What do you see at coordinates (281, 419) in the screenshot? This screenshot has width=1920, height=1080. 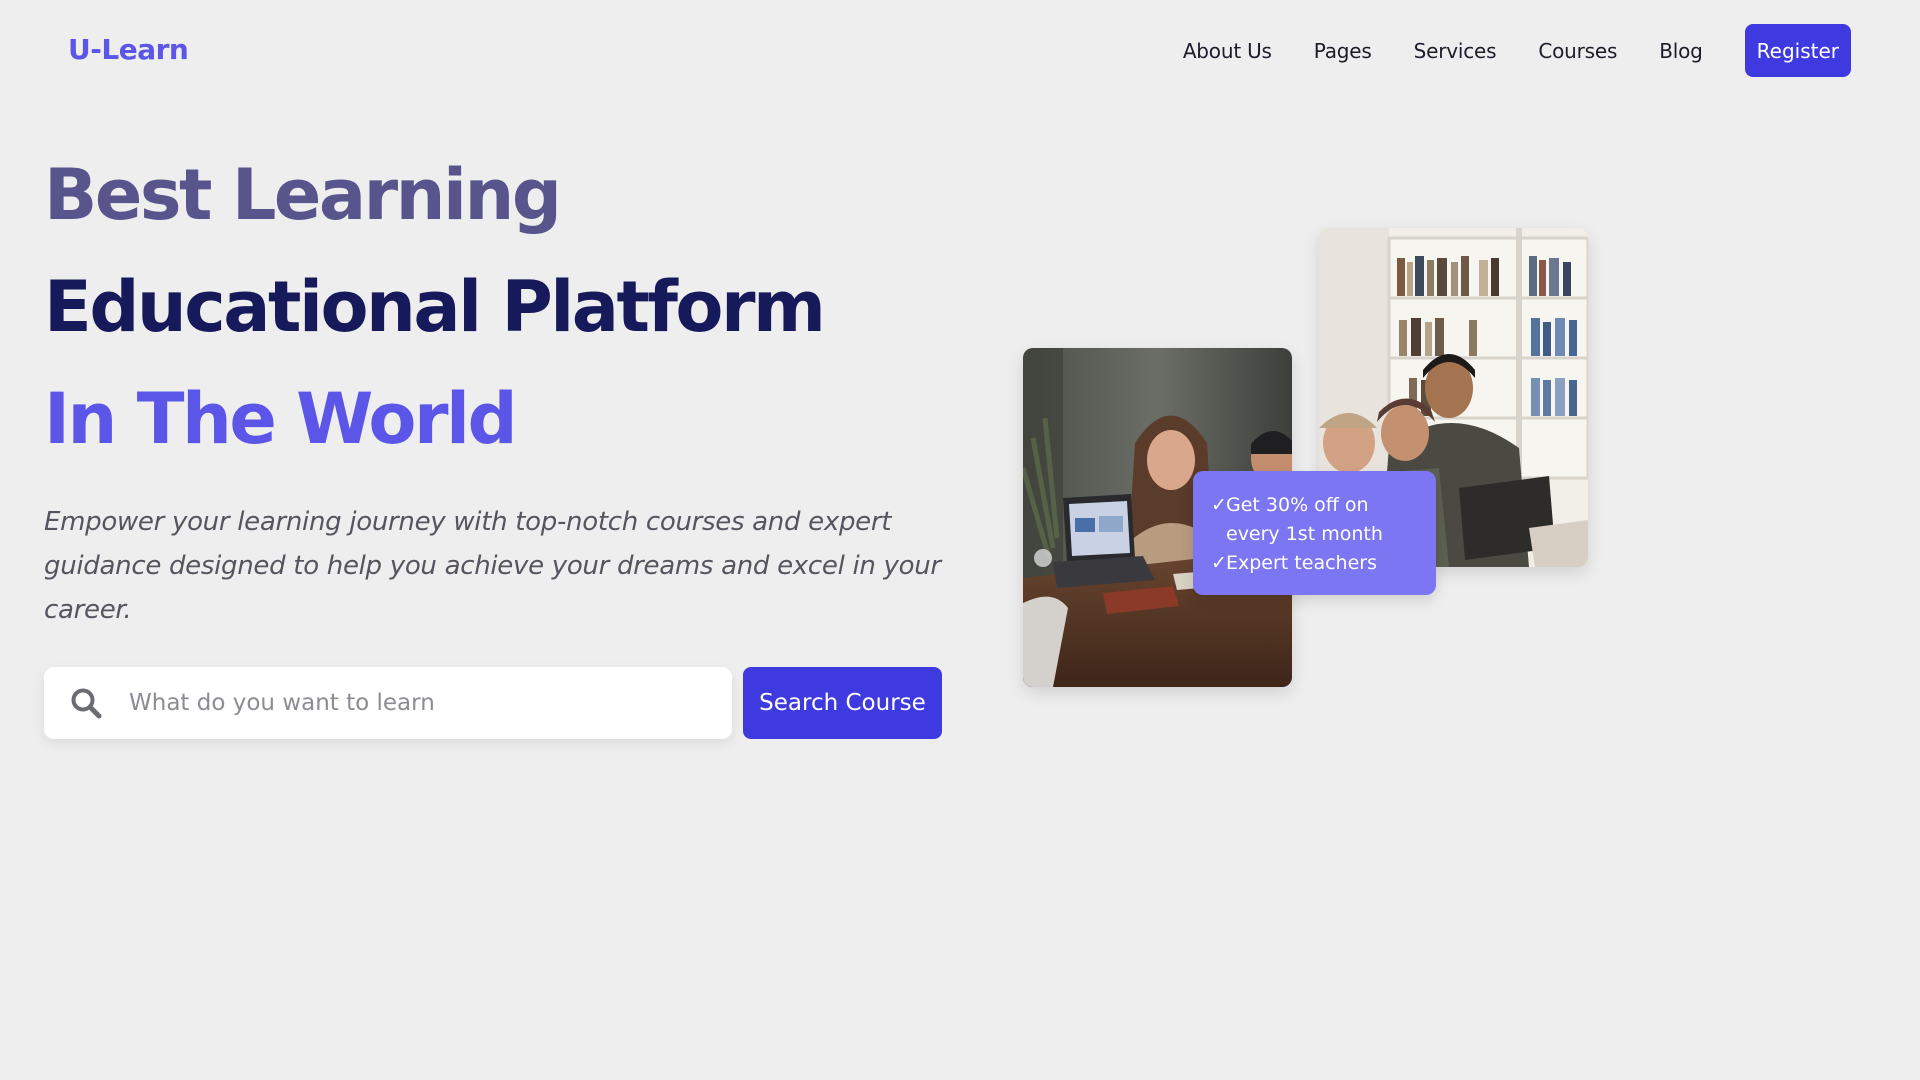 I see `hero-title-line-3: In The World` at bounding box center [281, 419].